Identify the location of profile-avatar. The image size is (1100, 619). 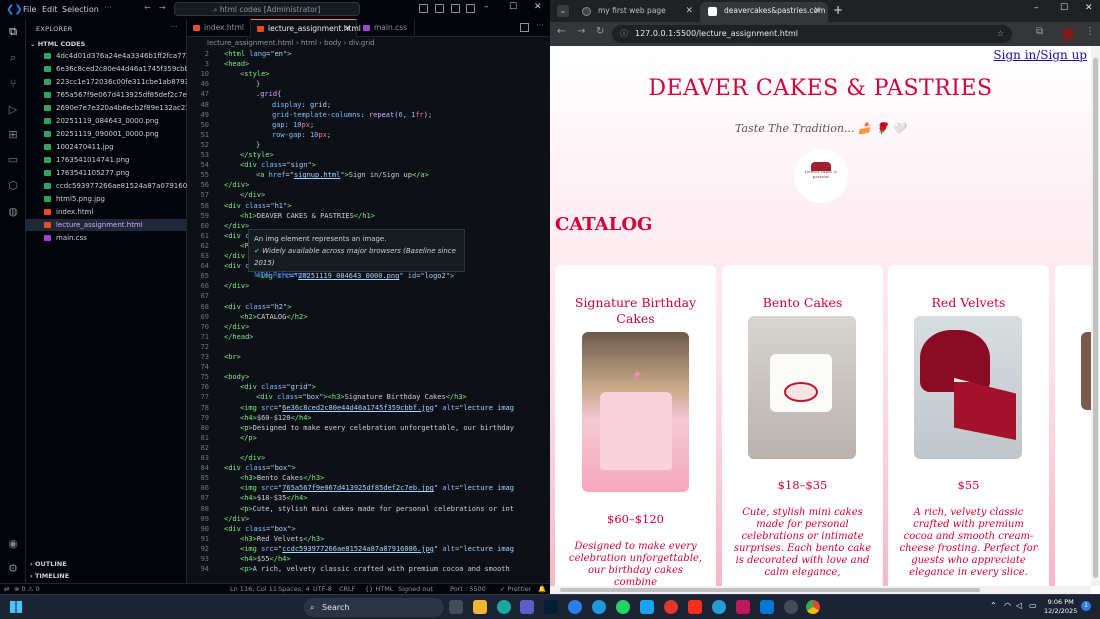
(1068, 34).